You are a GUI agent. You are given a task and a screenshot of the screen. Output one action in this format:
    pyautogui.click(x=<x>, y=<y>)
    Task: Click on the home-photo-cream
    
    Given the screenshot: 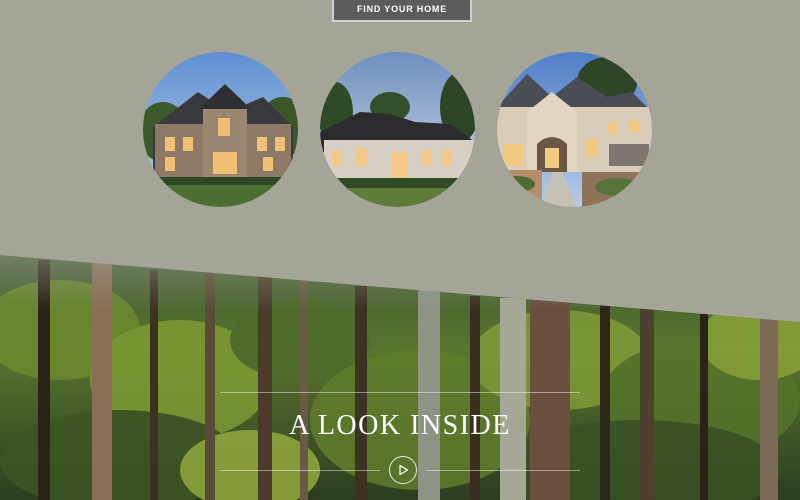 What is the action you would take?
    pyautogui.click(x=574, y=129)
    